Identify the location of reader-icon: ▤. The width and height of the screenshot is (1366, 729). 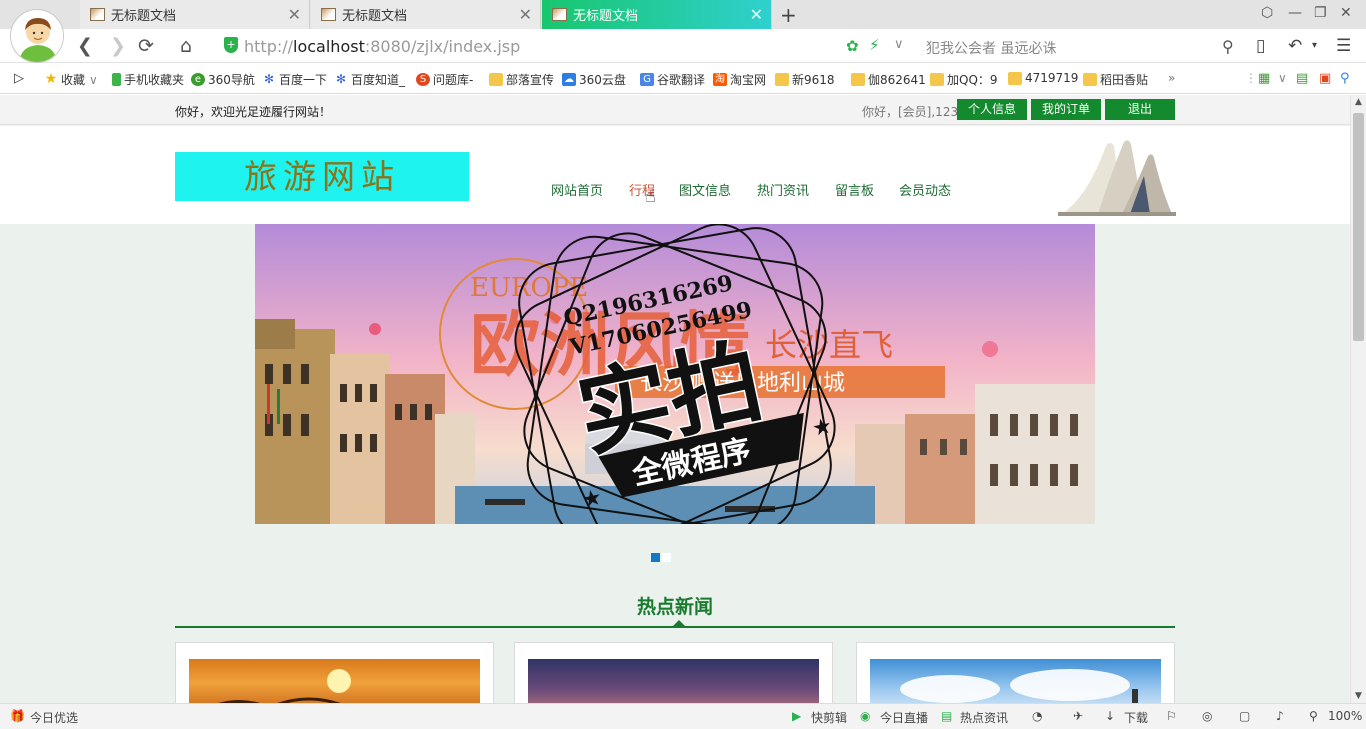
(1302, 78).